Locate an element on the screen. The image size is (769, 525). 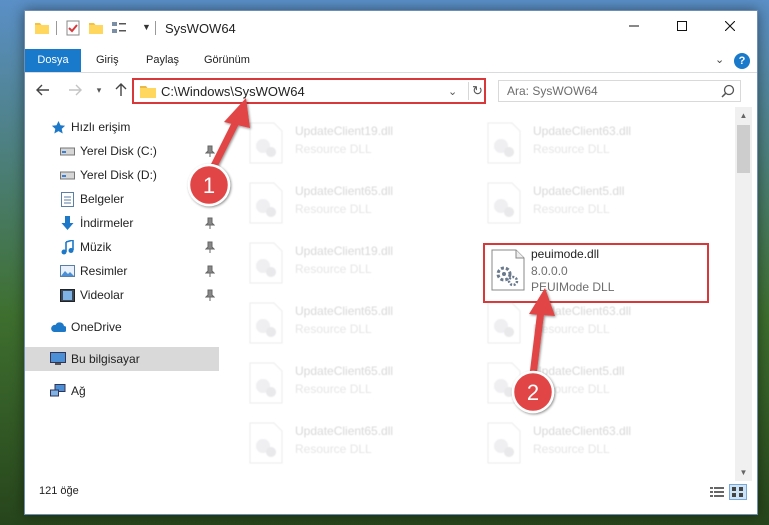
close-button is located at coordinates (730, 26).